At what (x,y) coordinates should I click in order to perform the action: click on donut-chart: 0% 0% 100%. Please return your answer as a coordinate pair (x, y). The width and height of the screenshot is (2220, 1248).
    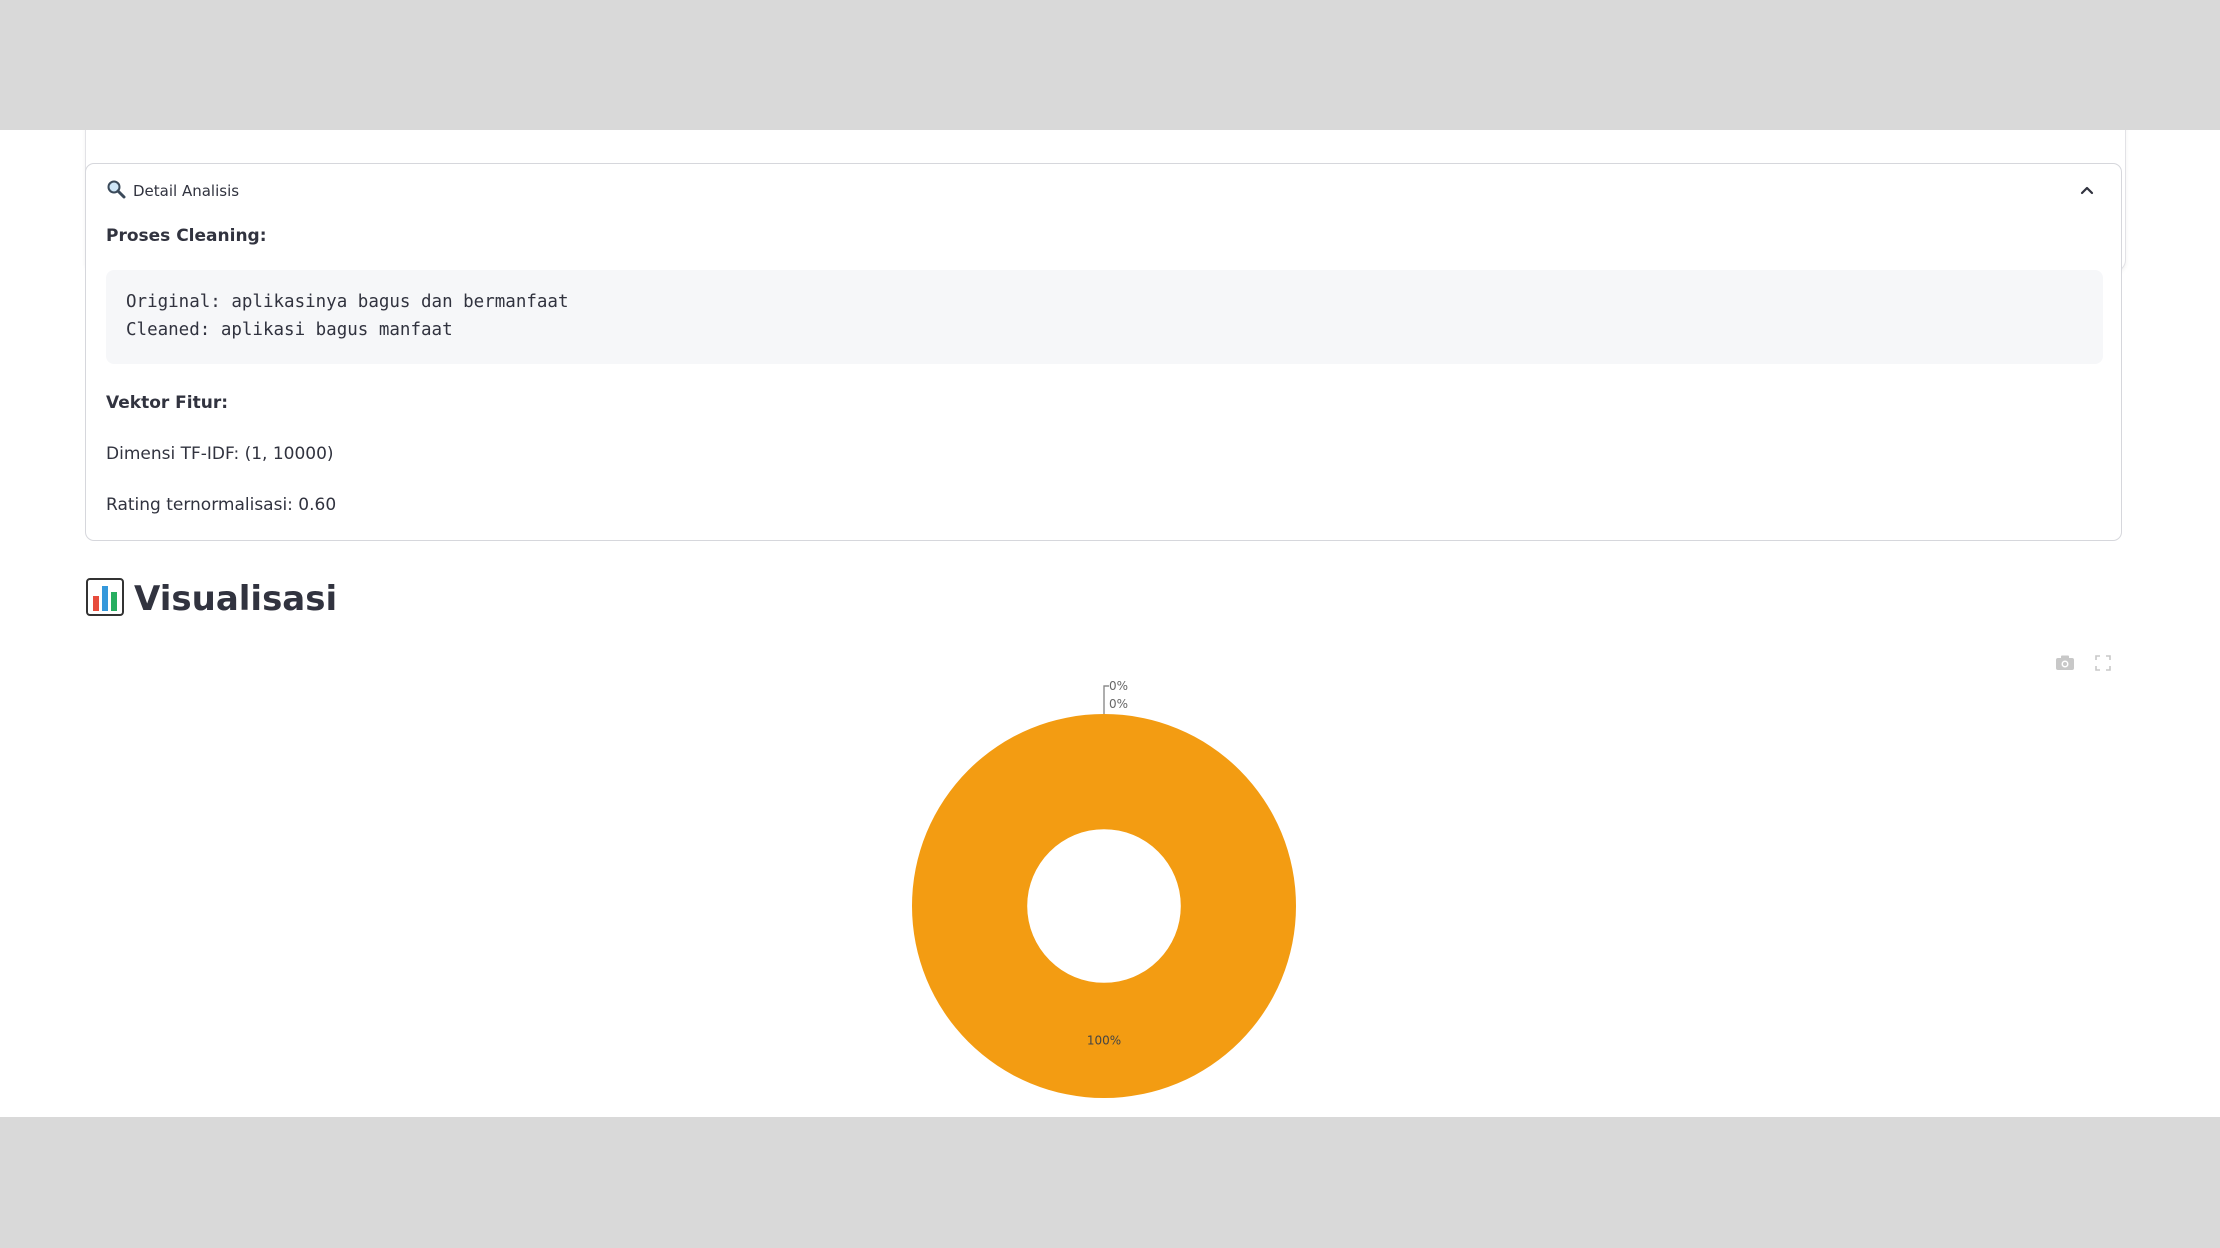
    Looking at the image, I should click on (1104, 888).